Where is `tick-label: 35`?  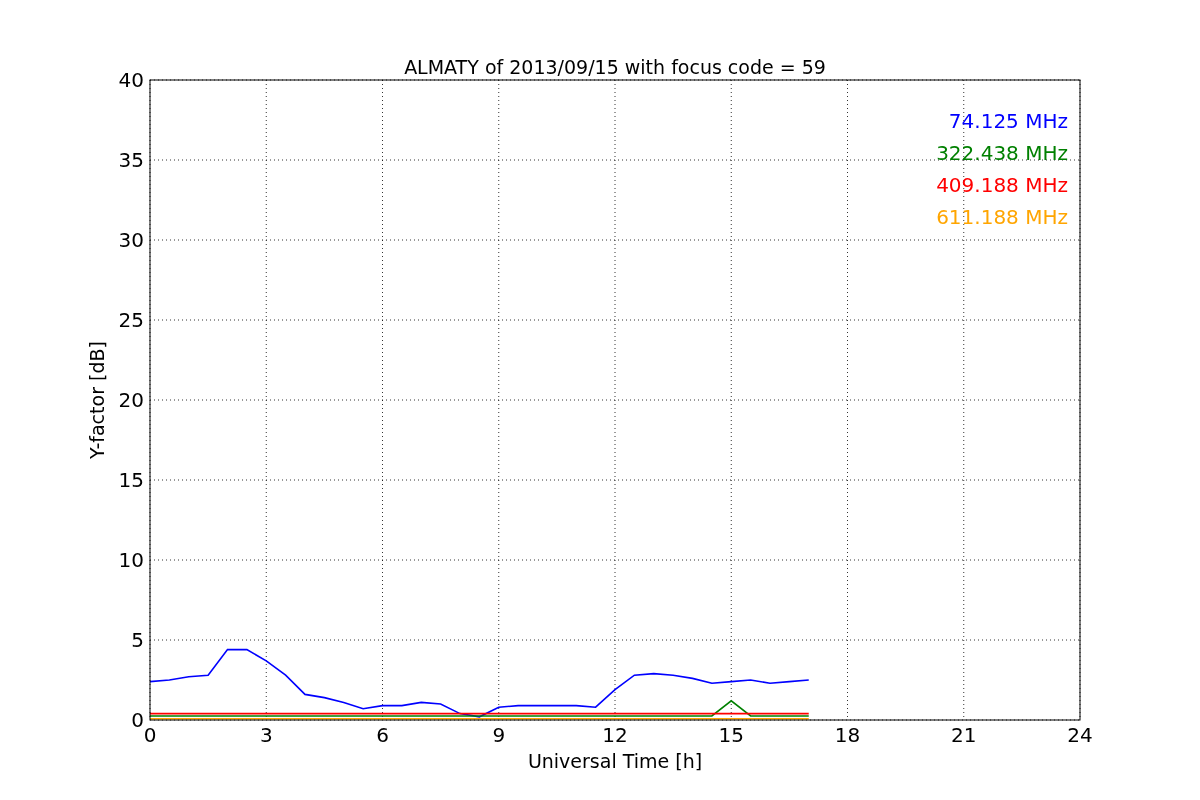 tick-label: 35 is located at coordinates (131, 160).